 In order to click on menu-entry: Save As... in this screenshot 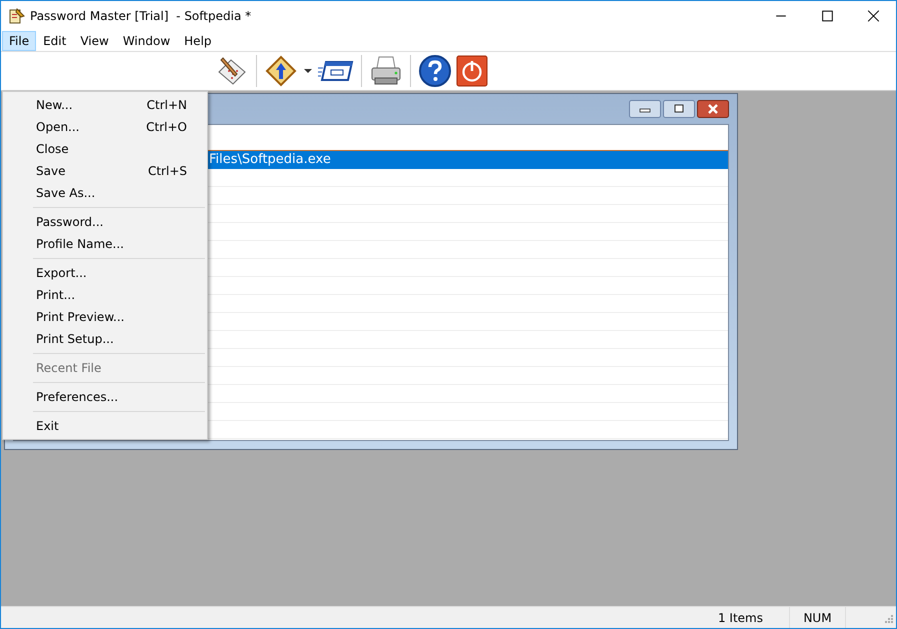, I will do `click(105, 193)`.